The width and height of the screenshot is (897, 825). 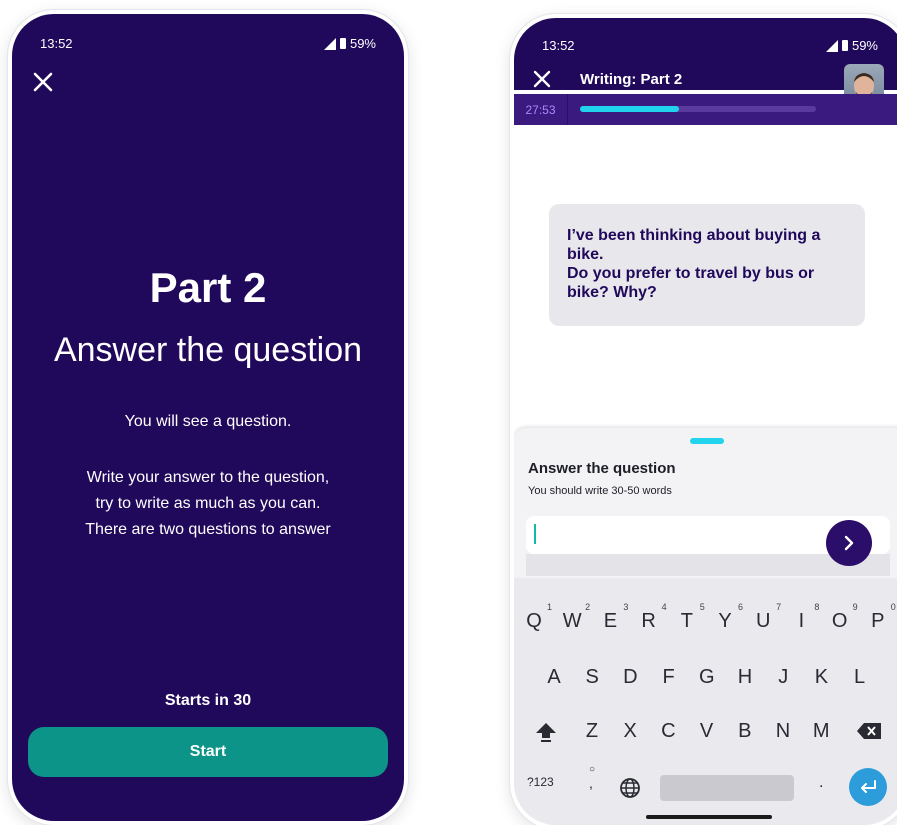 I want to click on key-j: J, so click(x=783, y=677).